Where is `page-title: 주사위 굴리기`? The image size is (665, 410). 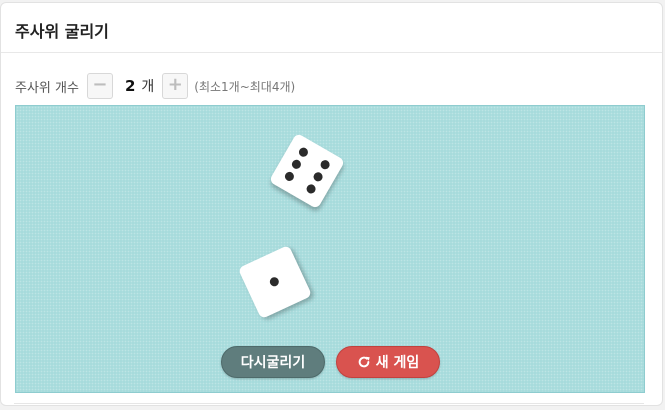 page-title: 주사위 굴리기 is located at coordinates (62, 31).